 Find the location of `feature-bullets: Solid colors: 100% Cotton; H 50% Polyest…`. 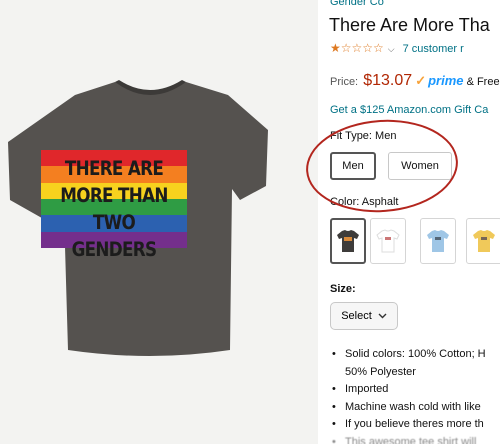

feature-bullets: Solid colors: 100% Cotton; H 50% Polyest… is located at coordinates (416, 395).